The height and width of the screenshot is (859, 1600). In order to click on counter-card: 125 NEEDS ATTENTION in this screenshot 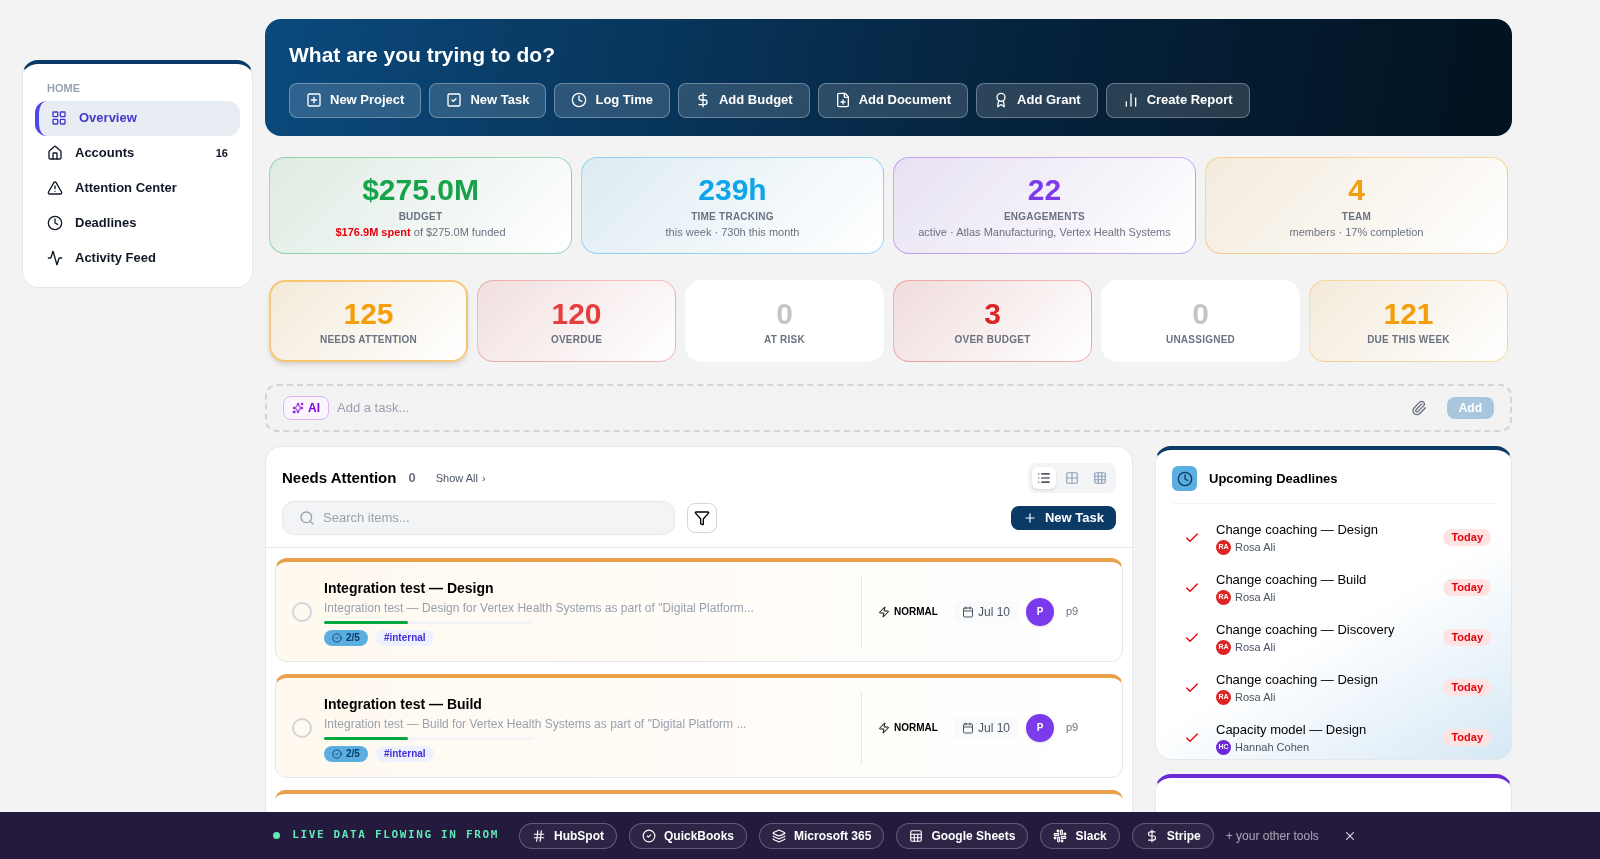, I will do `click(368, 321)`.